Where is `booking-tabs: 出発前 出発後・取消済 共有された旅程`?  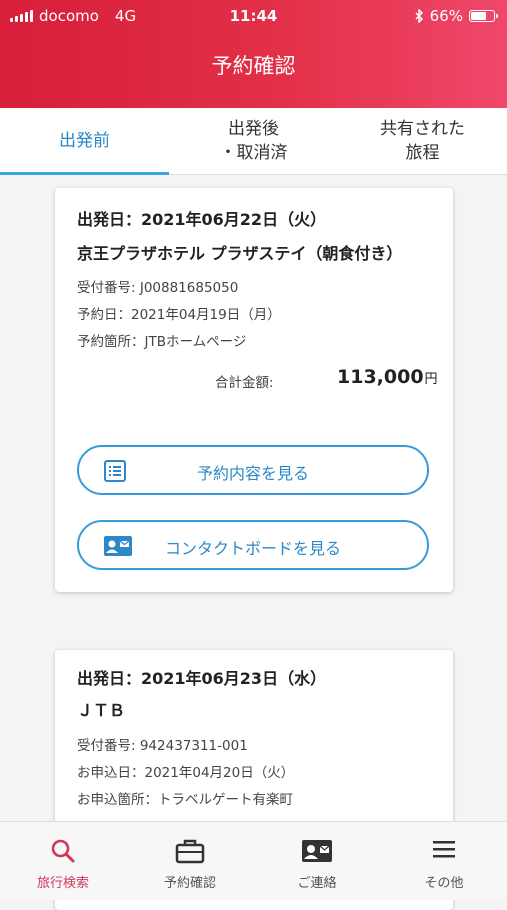 booking-tabs: 出発前 出発後・取消済 共有された旅程 is located at coordinates (253, 141).